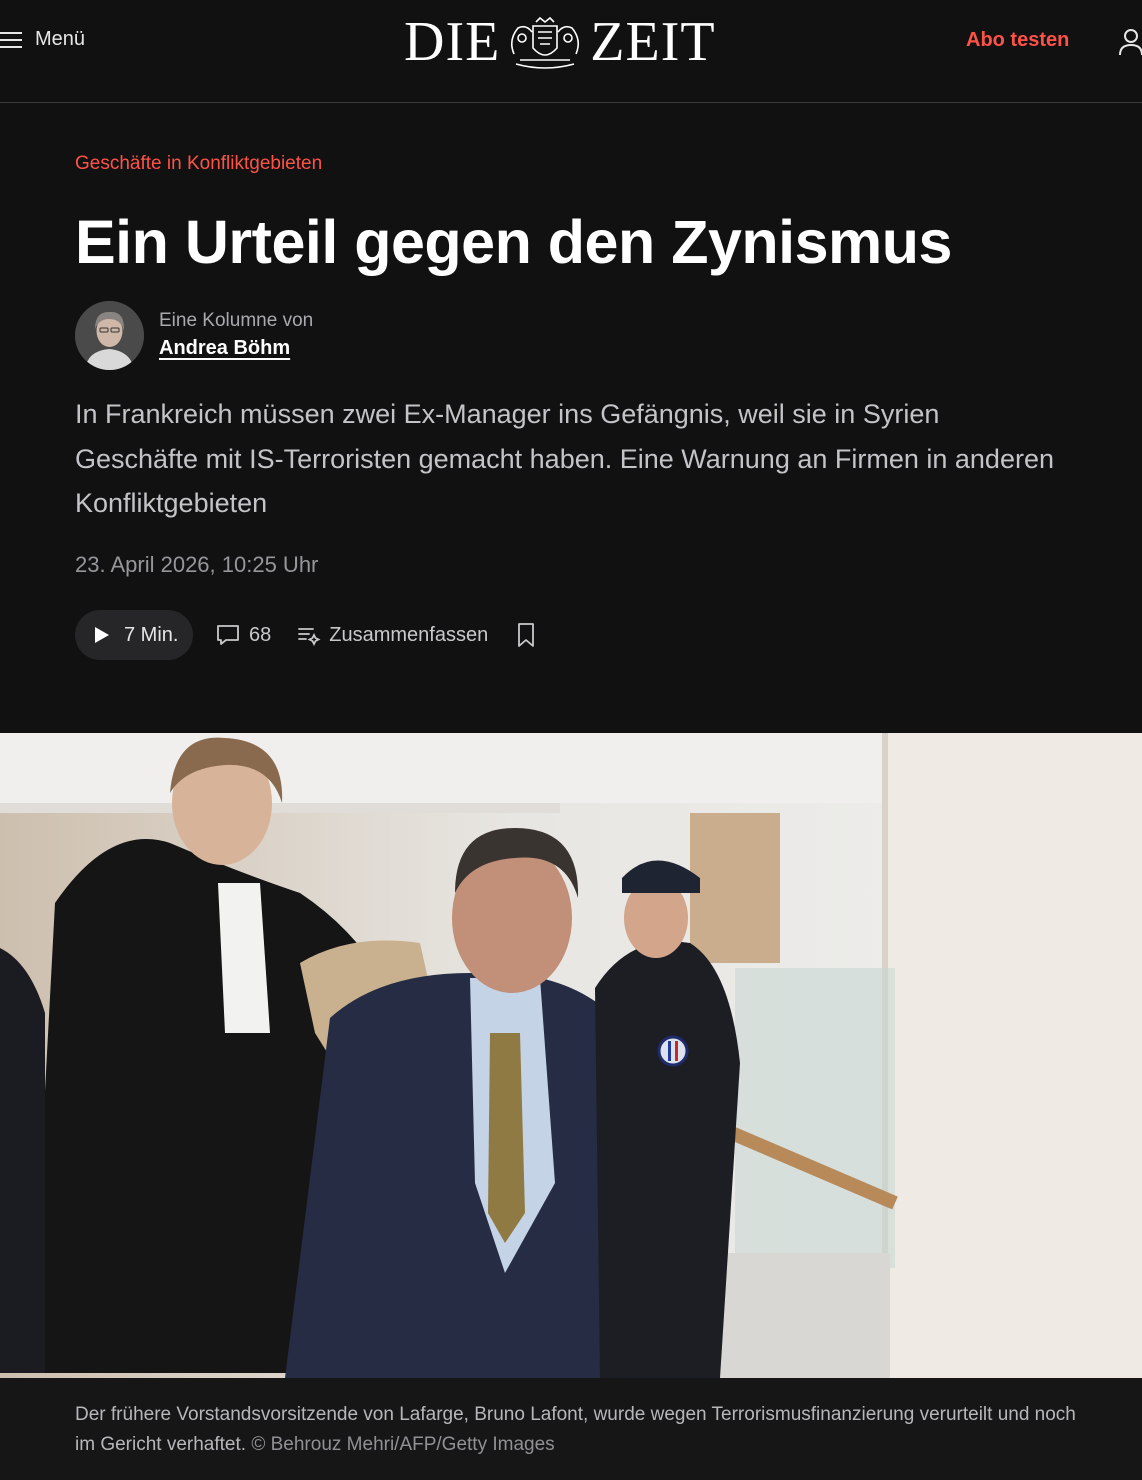  Describe the element at coordinates (109, 335) in the screenshot. I see `author-avatar` at that location.